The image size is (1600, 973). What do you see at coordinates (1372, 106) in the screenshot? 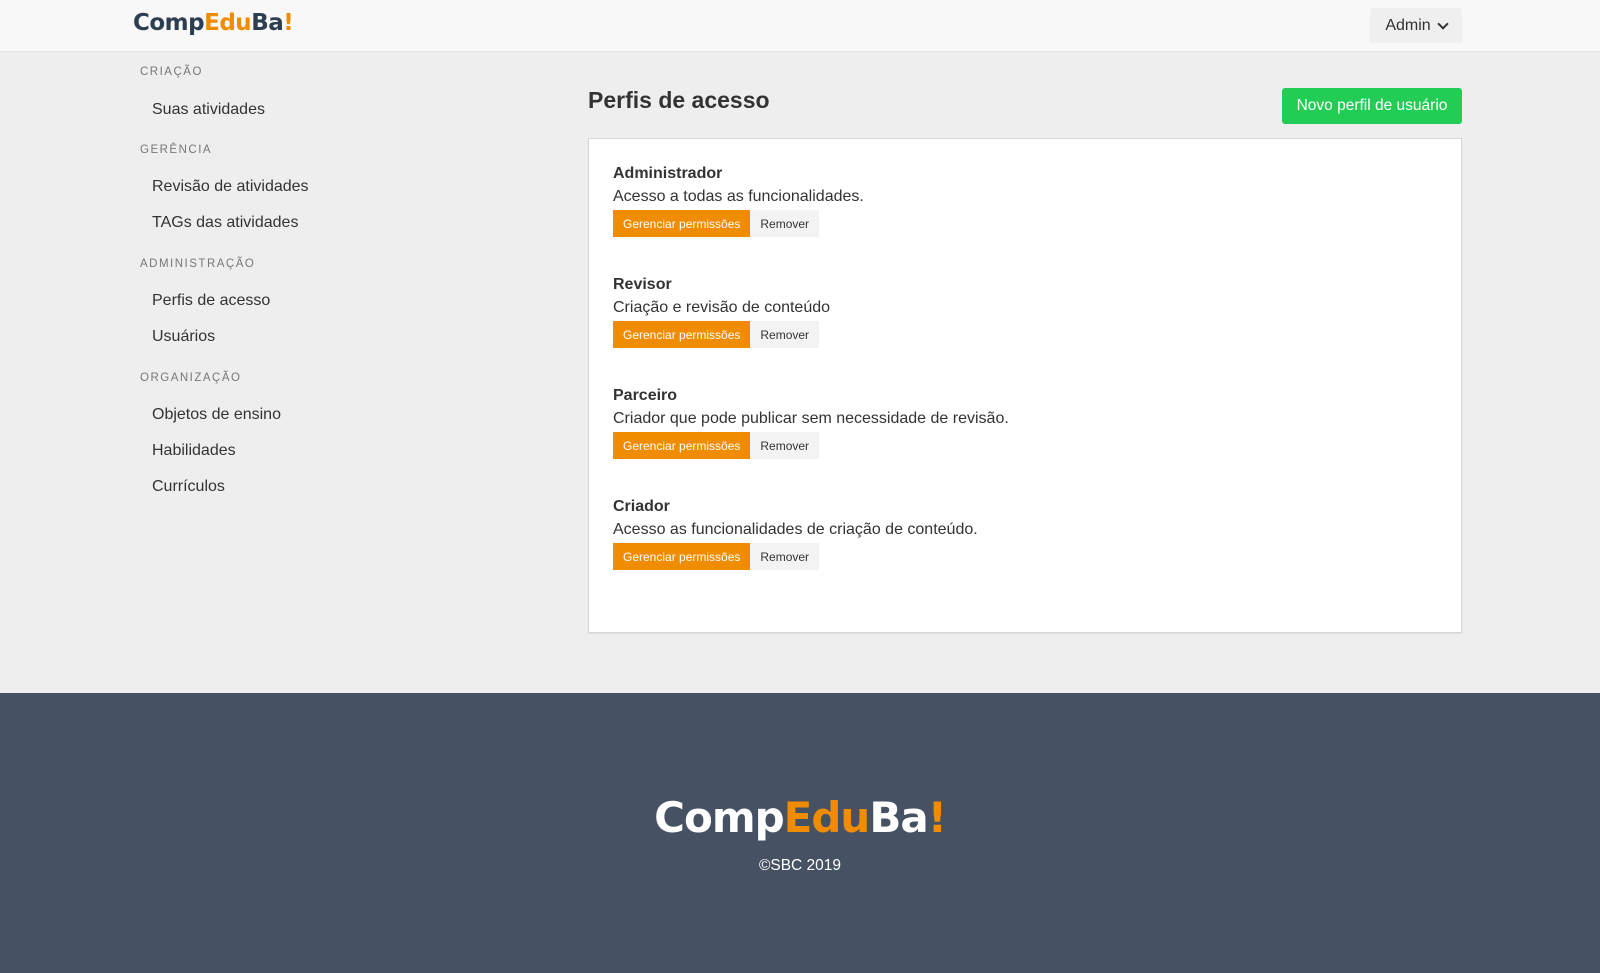
I see `new-profile-button: Novo perfil de usuário` at bounding box center [1372, 106].